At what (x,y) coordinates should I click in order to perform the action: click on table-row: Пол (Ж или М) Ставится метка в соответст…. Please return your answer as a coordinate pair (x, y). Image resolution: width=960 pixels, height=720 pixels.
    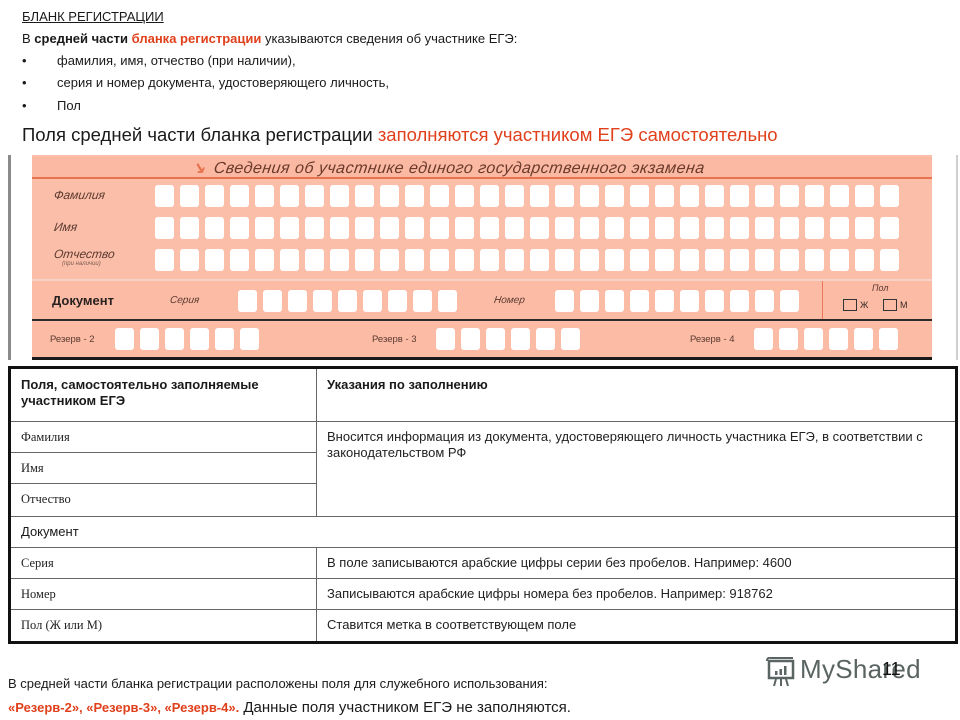
    Looking at the image, I should click on (483, 626).